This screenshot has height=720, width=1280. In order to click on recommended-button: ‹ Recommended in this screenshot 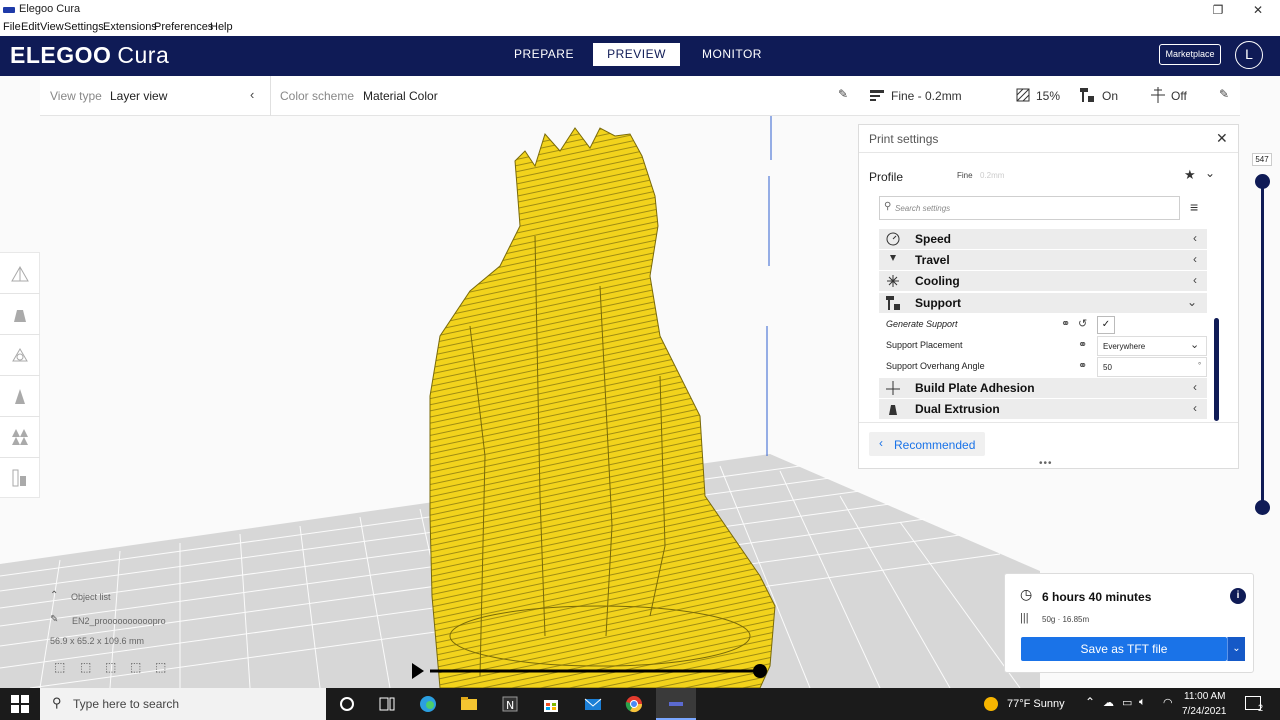, I will do `click(927, 444)`.